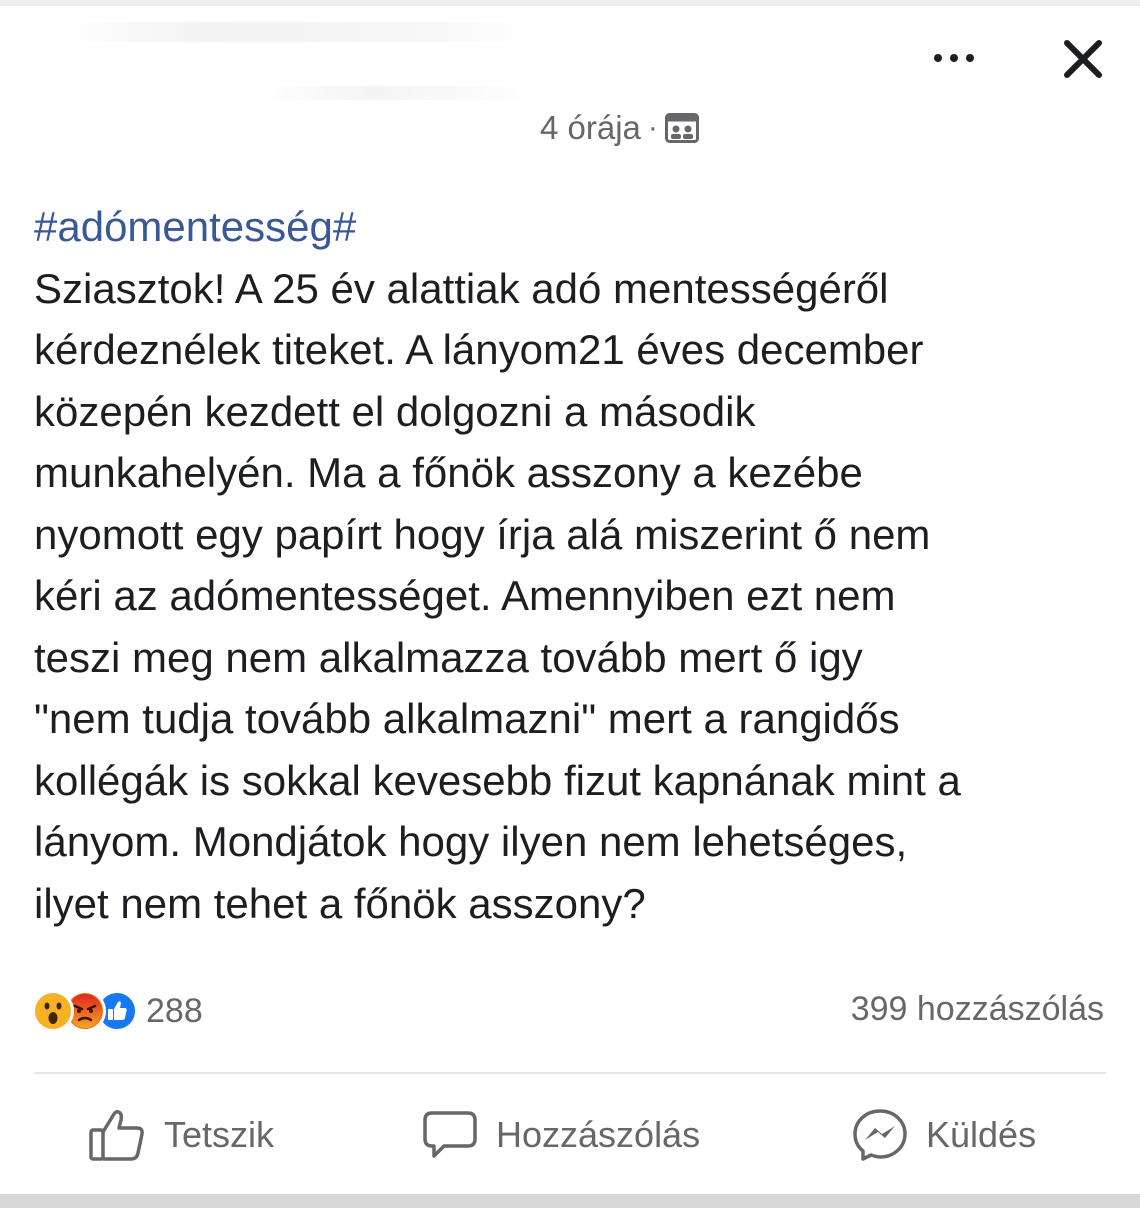 This screenshot has height=1208, width=1140. I want to click on close-icon, so click(1083, 59).